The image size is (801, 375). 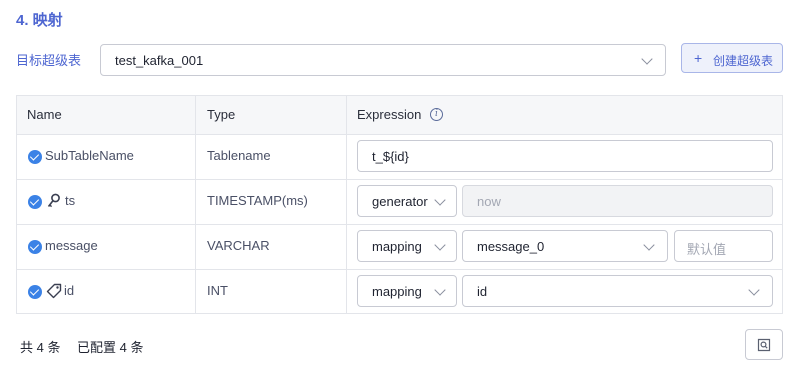 What do you see at coordinates (54, 291) in the screenshot?
I see `tag-icon` at bounding box center [54, 291].